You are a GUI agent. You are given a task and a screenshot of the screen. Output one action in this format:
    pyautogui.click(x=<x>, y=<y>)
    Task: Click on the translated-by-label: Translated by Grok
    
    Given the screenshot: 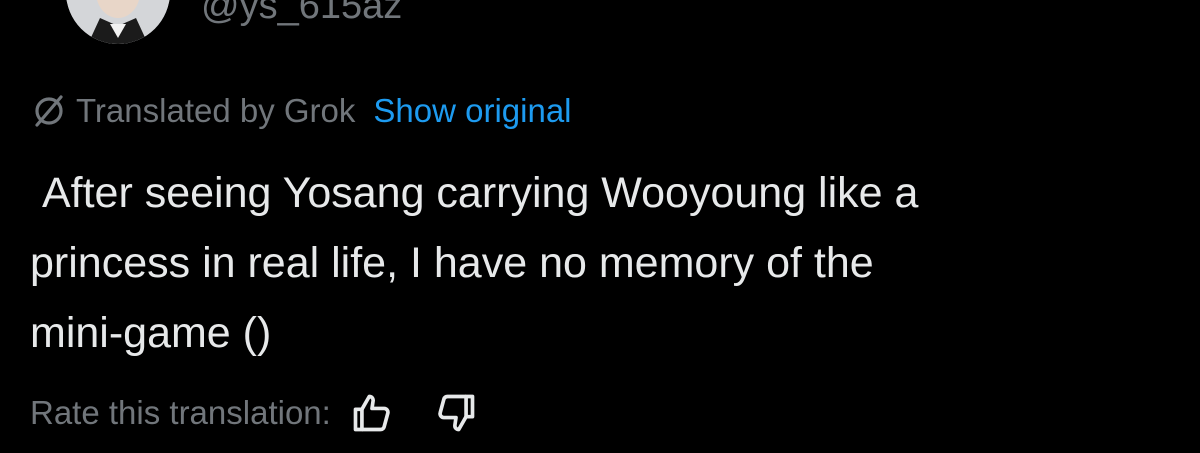 What is the action you would take?
    pyautogui.click(x=216, y=110)
    